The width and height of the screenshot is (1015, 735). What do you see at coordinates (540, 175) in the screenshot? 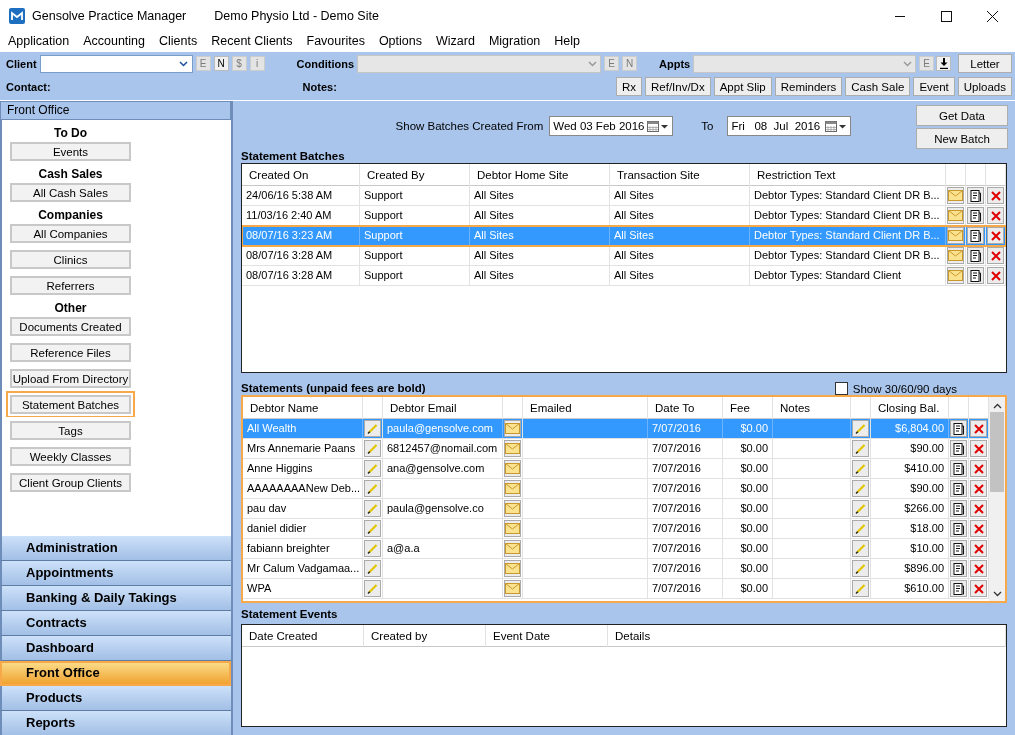
I see `column-header: Debtor Home Site` at bounding box center [540, 175].